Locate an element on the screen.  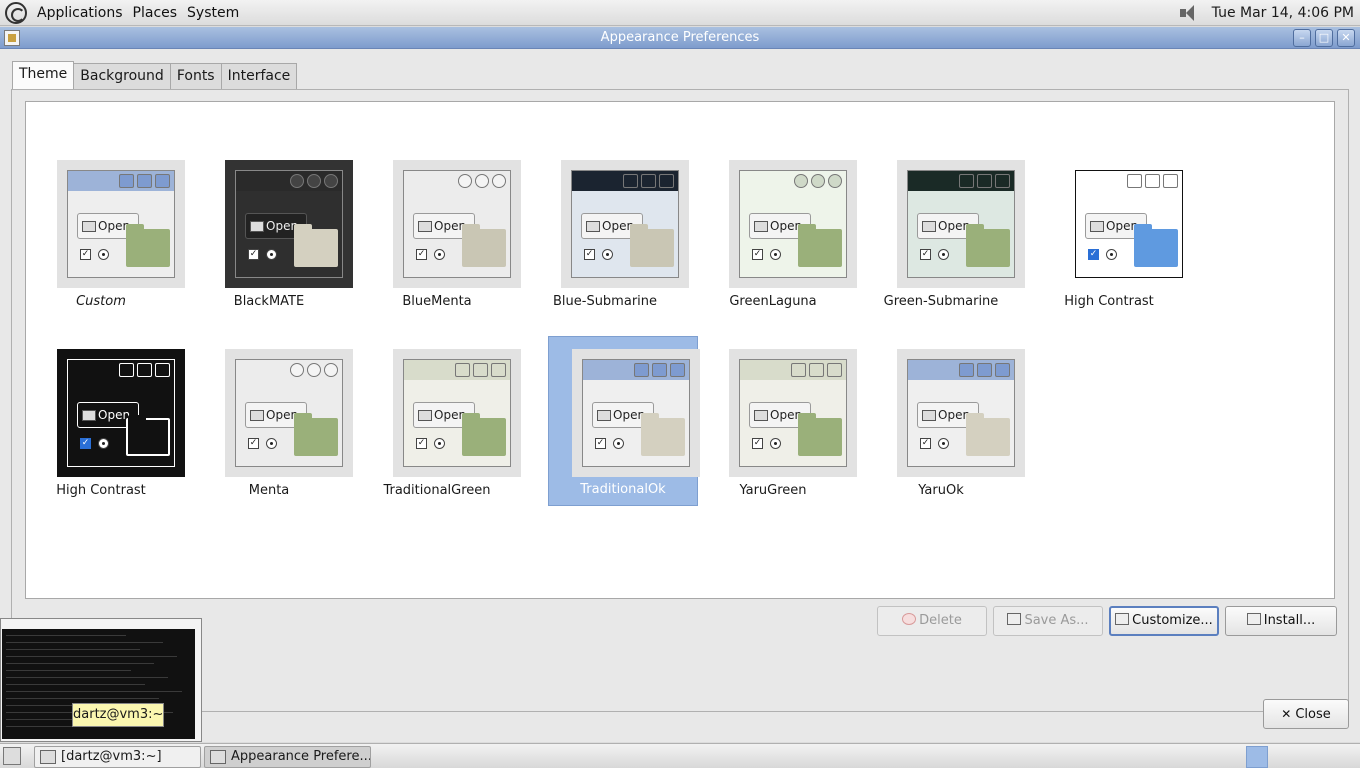
window-close-button: ✕ is located at coordinates (1346, 38).